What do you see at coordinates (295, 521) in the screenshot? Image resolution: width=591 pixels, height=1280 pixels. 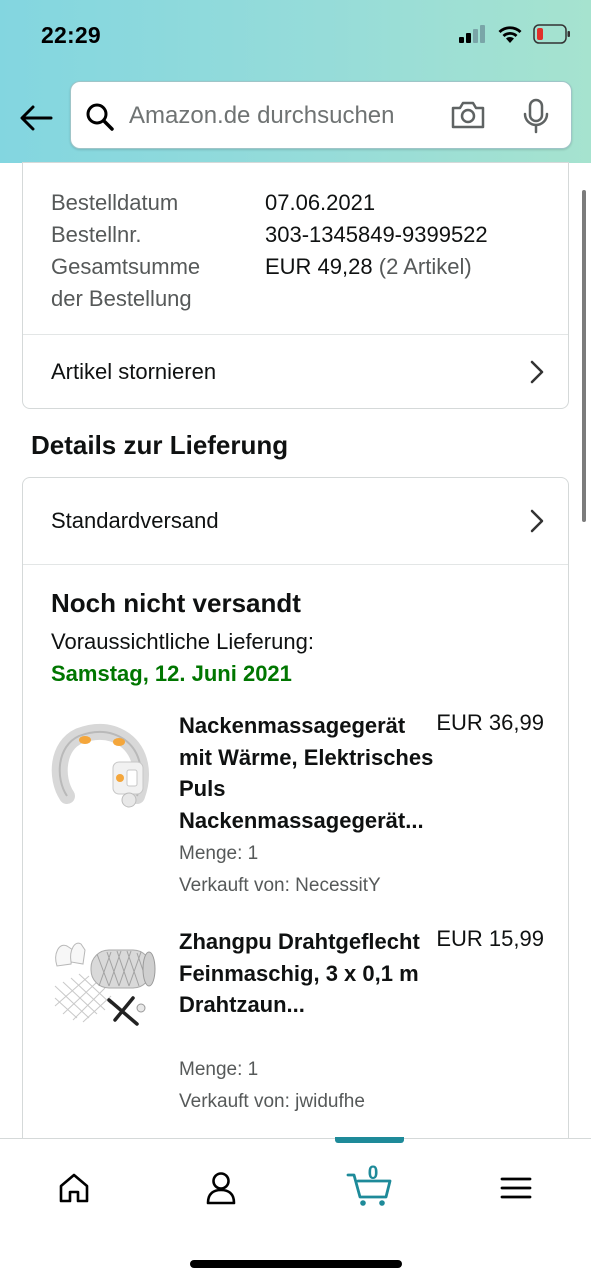 I see `shipping-method-row: Standardversand` at bounding box center [295, 521].